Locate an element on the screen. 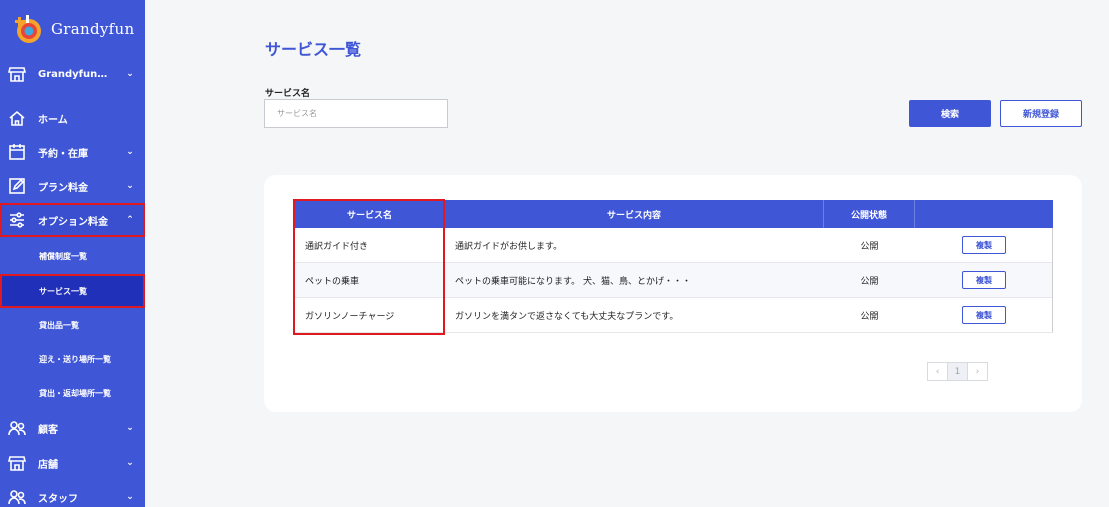 The height and width of the screenshot is (507, 1109). calendar-icon is located at coordinates (17, 152).